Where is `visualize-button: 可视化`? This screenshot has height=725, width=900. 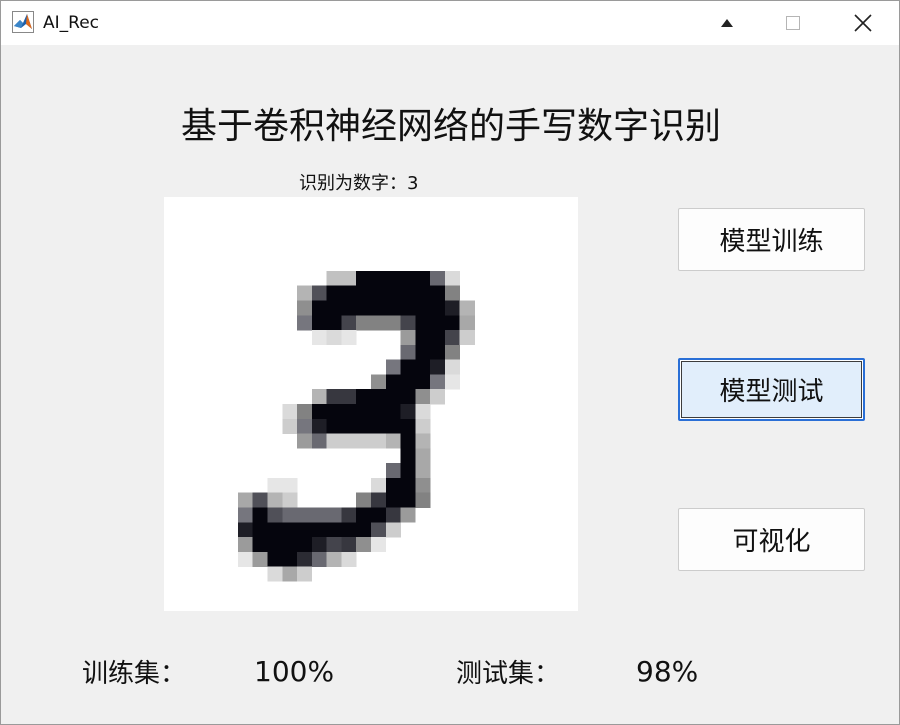 visualize-button: 可视化 is located at coordinates (771, 539).